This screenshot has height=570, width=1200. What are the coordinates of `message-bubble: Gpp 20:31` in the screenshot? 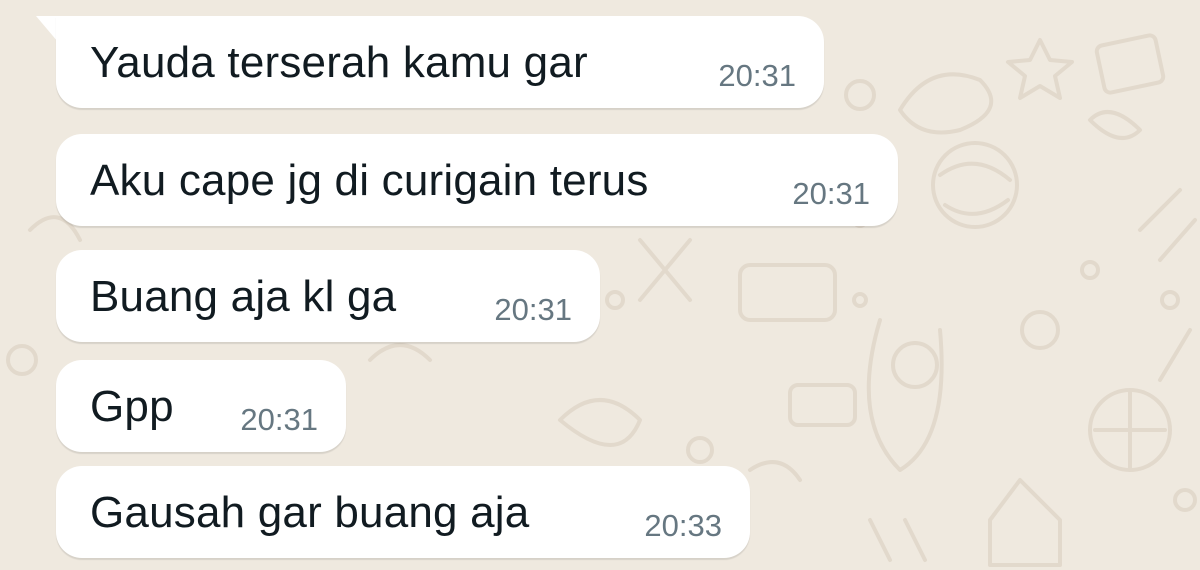 It's located at (201, 406).